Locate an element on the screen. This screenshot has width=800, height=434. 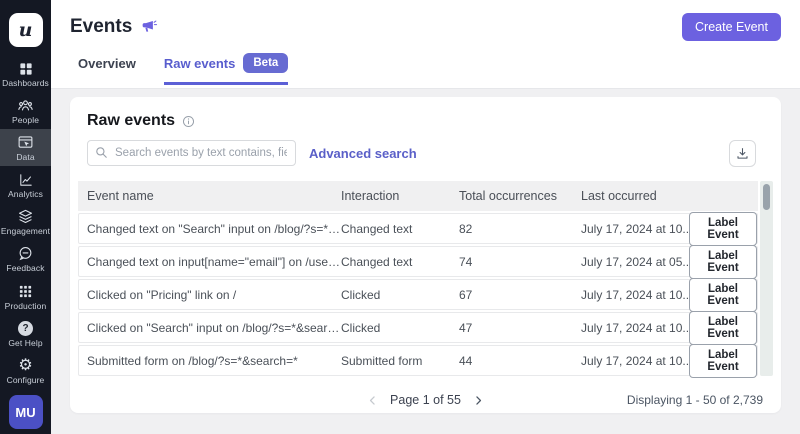
column-header-total-occurrences: Total occurrences is located at coordinates (508, 196).